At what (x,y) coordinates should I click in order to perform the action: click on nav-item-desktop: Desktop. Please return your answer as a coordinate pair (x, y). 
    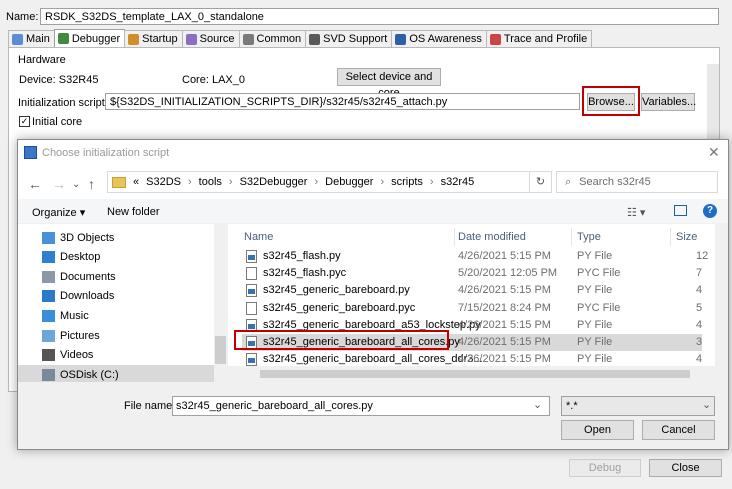
    Looking at the image, I should click on (71, 257).